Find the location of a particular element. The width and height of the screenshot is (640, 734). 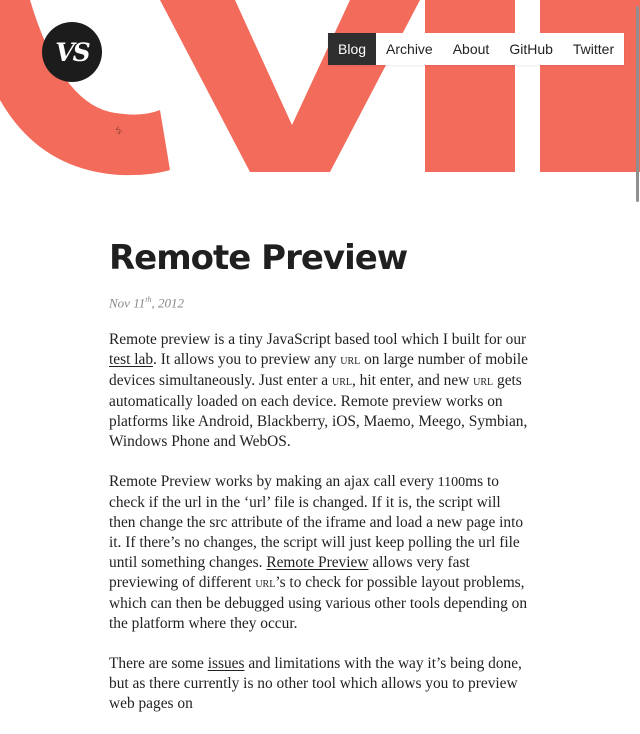

test-lab-link: test lab is located at coordinates (131, 359).